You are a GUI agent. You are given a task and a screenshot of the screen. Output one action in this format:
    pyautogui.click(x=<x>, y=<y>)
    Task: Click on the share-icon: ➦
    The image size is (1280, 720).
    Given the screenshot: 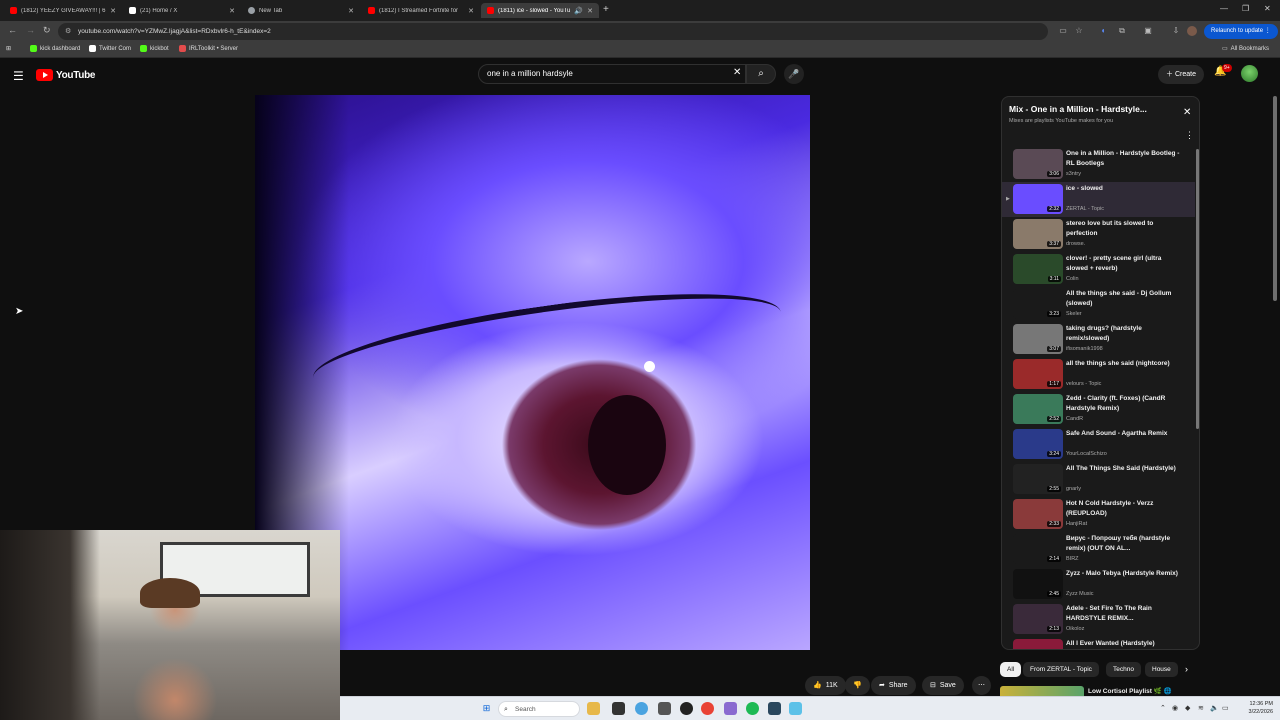 What is the action you would take?
    pyautogui.click(x=882, y=685)
    